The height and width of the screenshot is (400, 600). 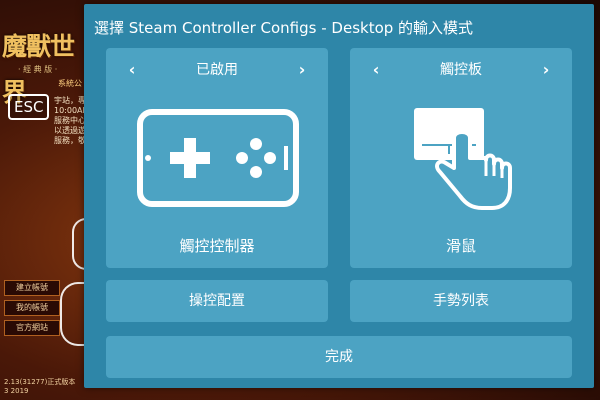 I want to click on touch-controller-label: 觸控控制器, so click(x=217, y=246).